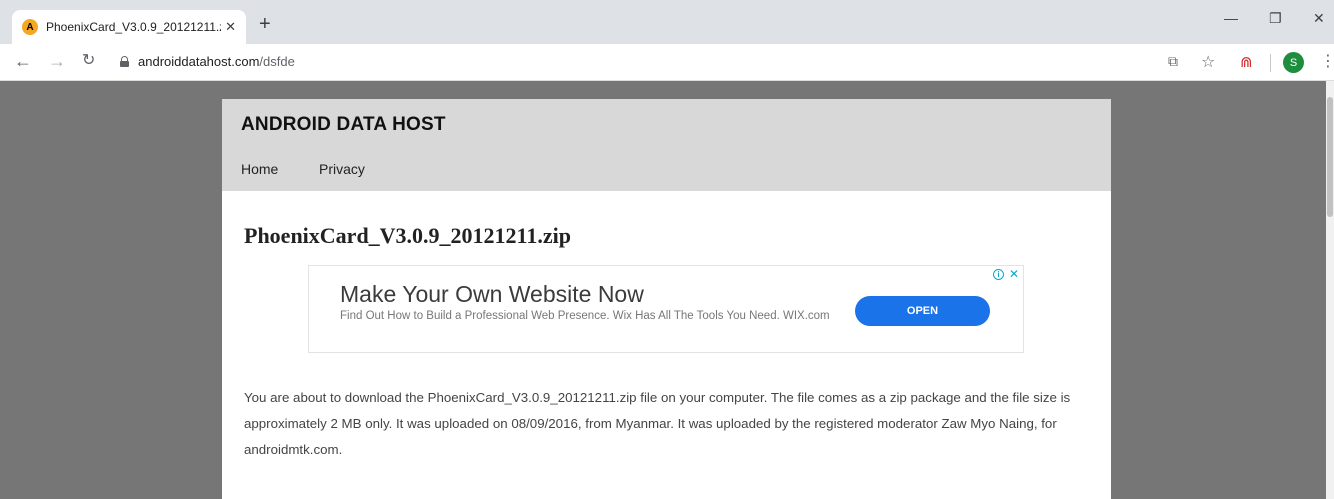 The height and width of the screenshot is (499, 1334). What do you see at coordinates (277, 61) in the screenshot?
I see `url-path: /dsfde` at bounding box center [277, 61].